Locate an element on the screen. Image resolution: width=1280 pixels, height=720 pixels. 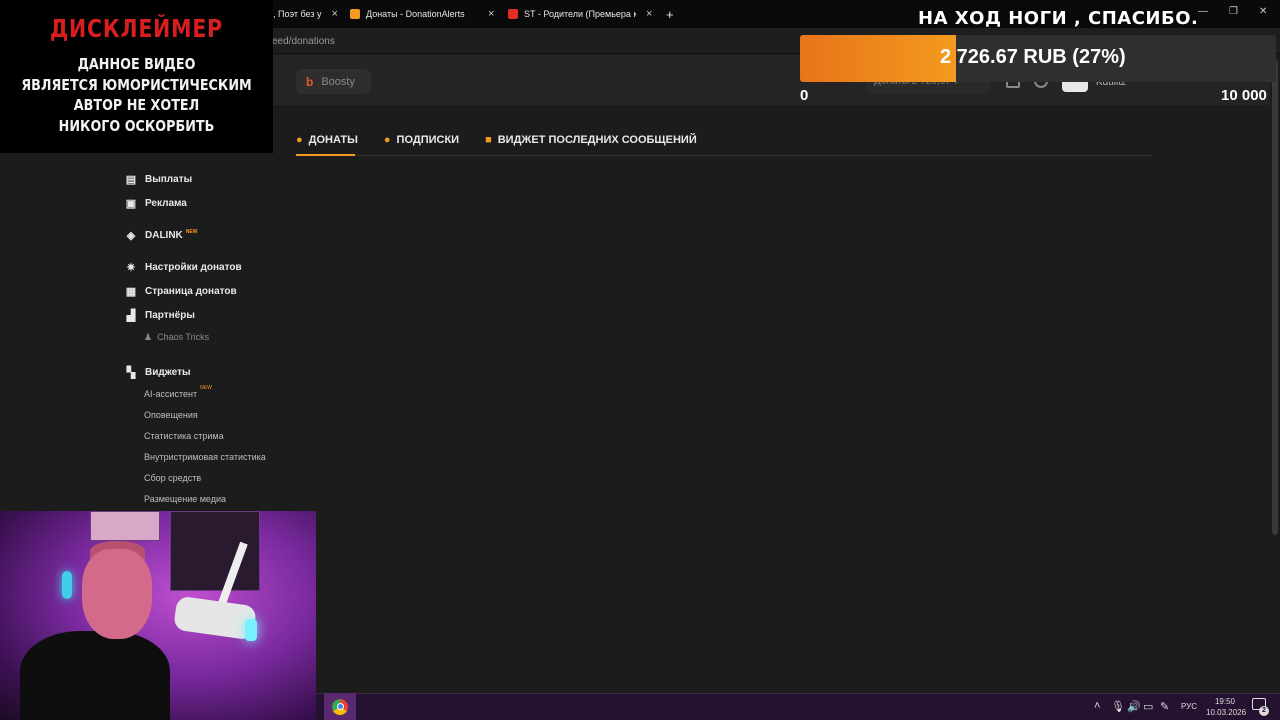
goal-amount: 2 726.67 RUB (27%) is located at coordinates (1033, 57).